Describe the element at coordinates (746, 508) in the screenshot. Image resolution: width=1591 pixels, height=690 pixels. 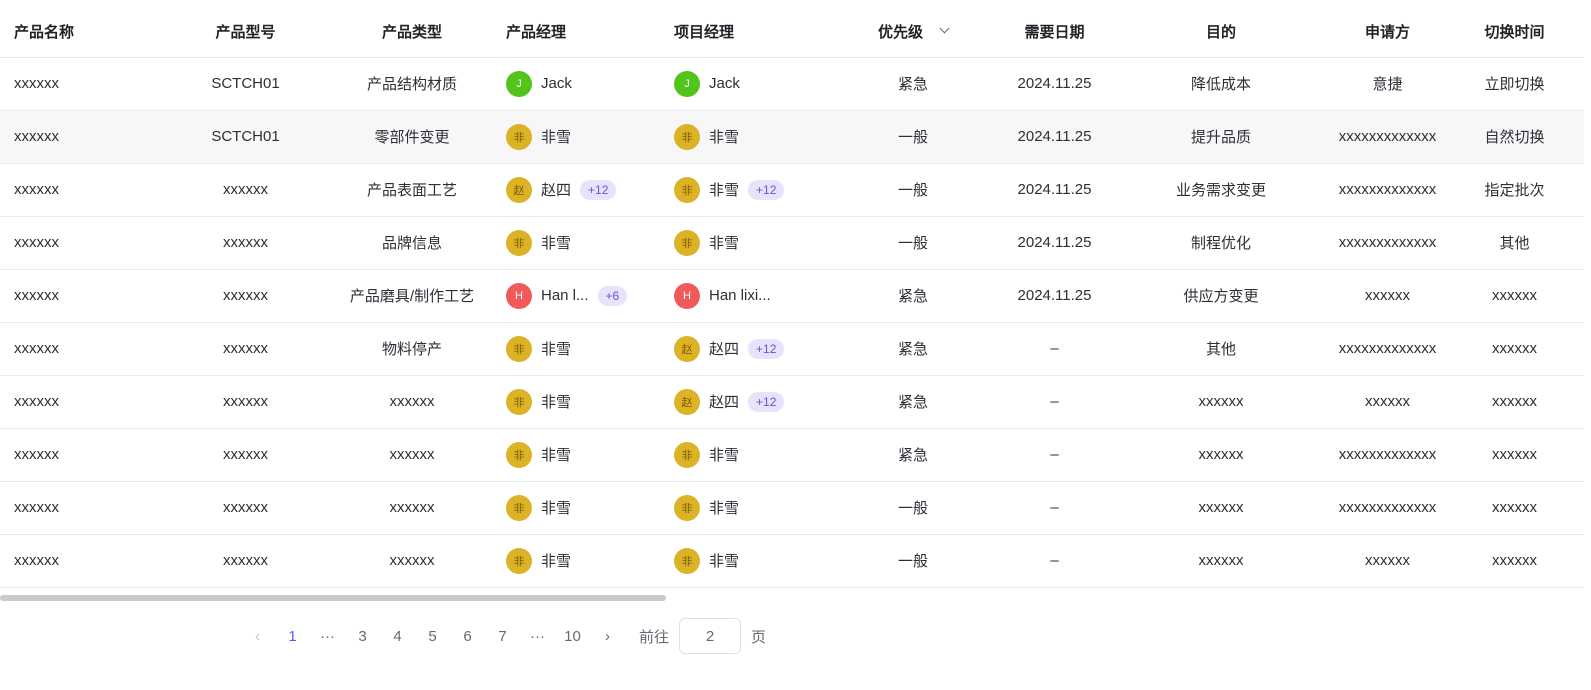
I see `project-manager-cell: 非非雪` at that location.